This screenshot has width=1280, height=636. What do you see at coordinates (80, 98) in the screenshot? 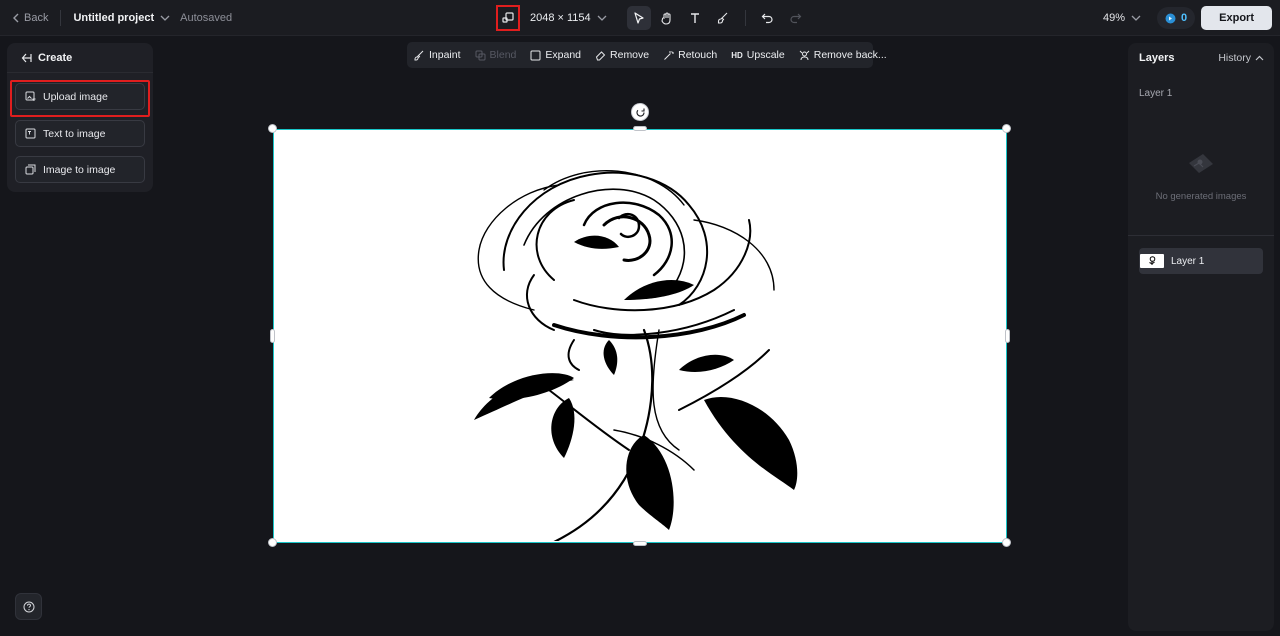
I see `upload-image-highlight` at bounding box center [80, 98].